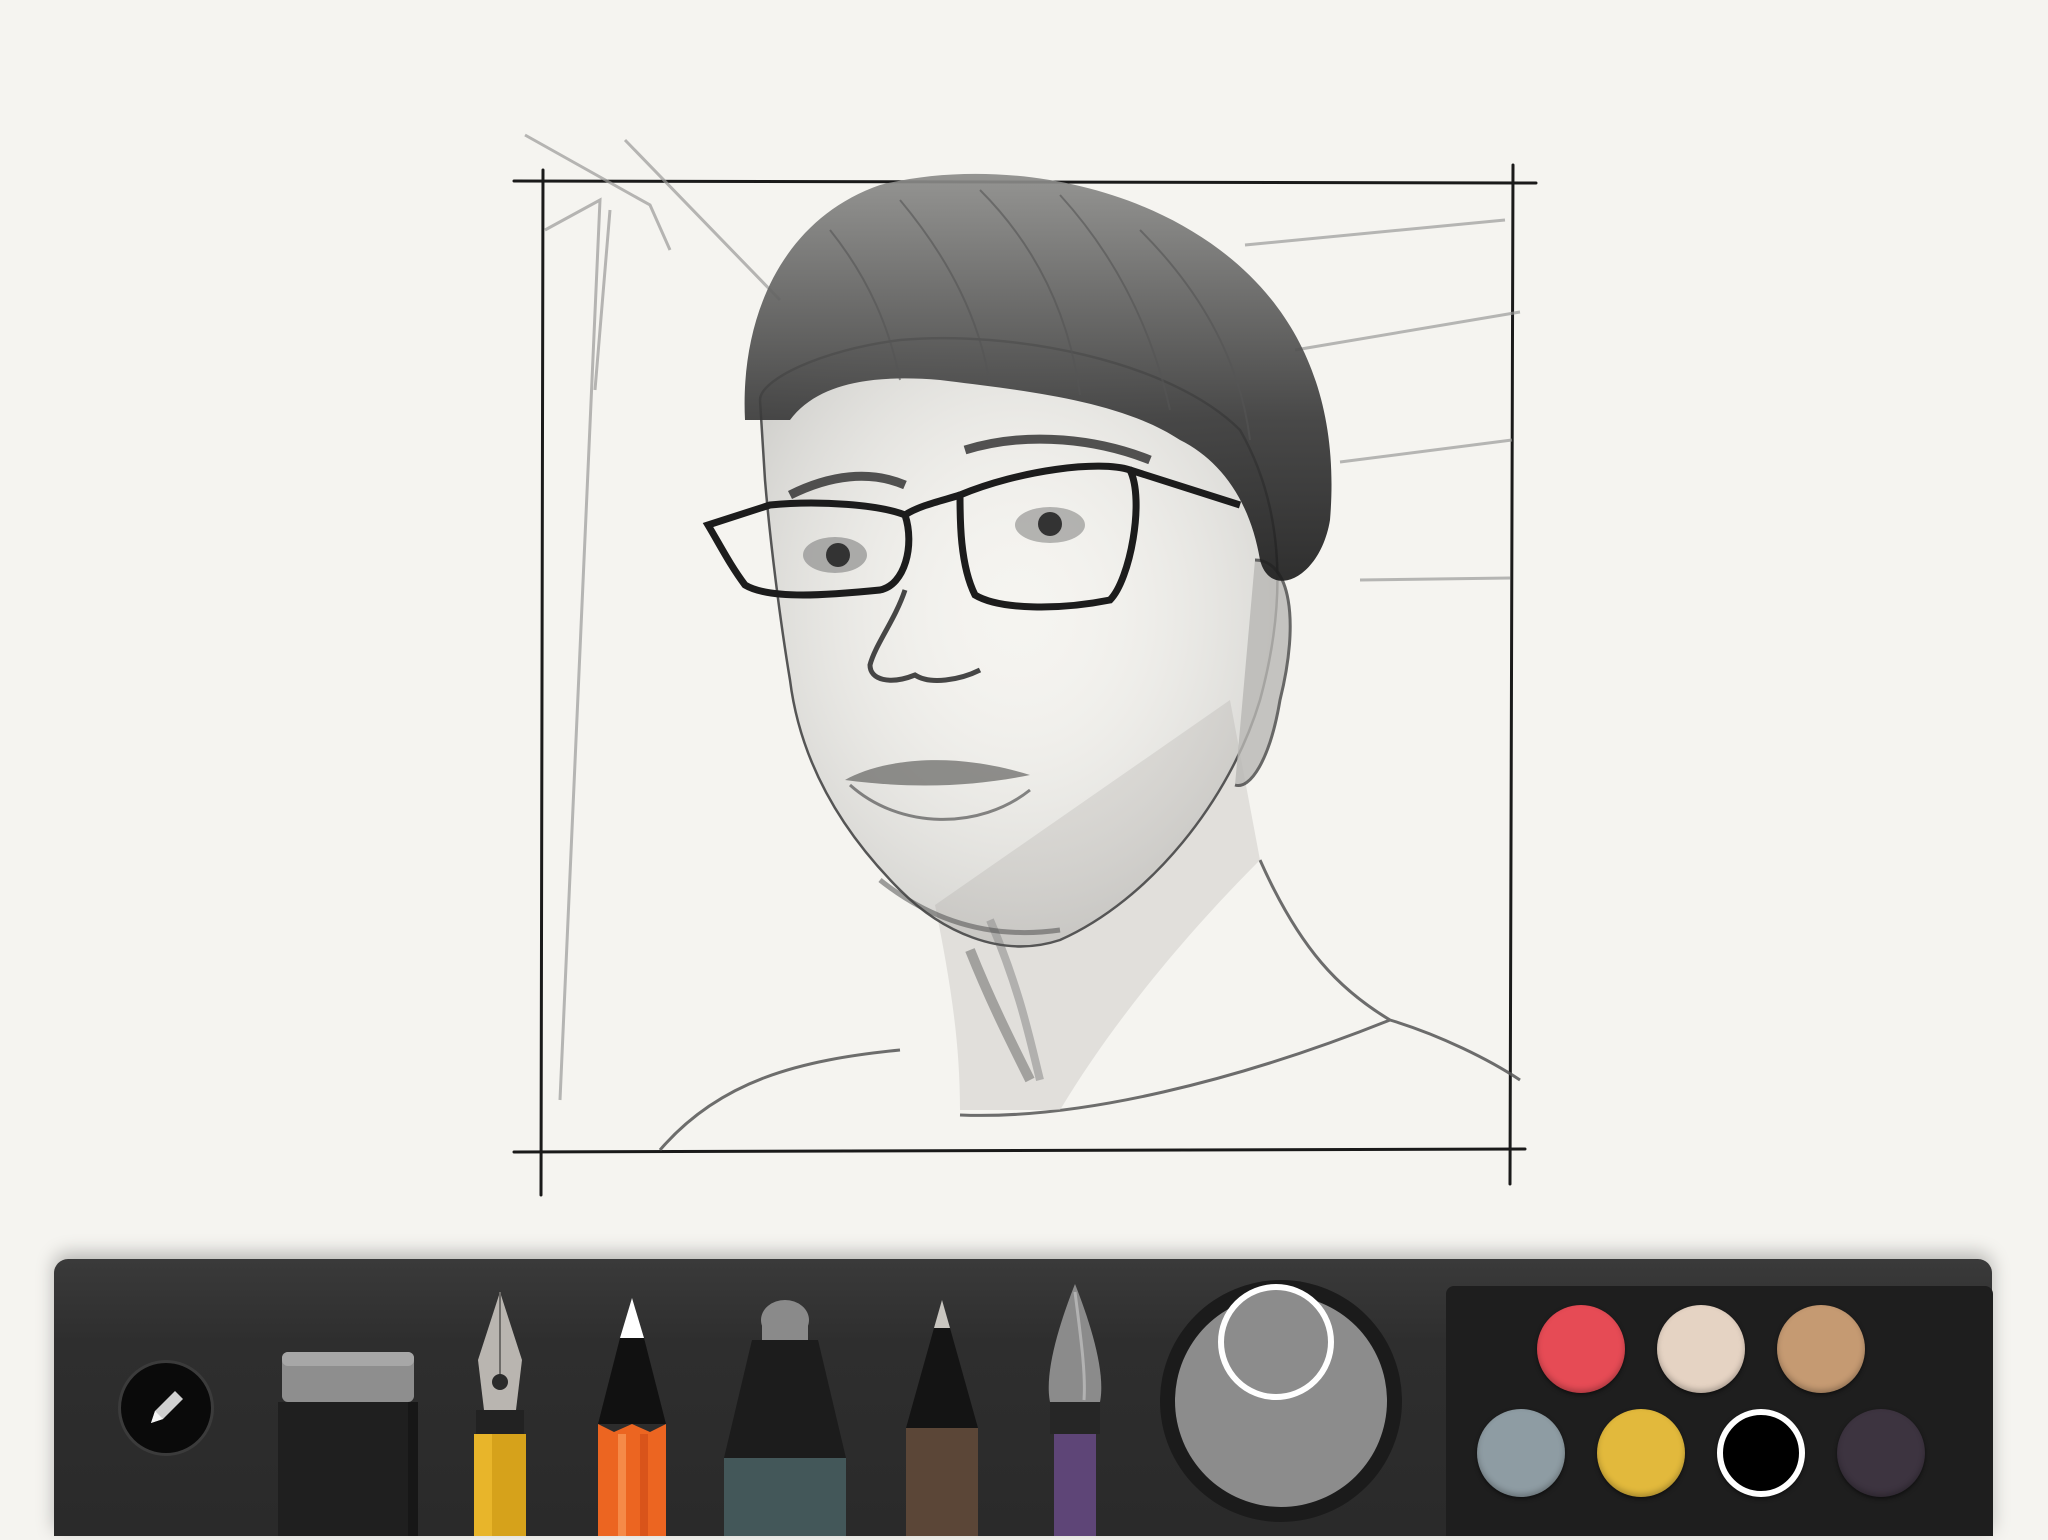  What do you see at coordinates (1701, 1349) in the screenshot?
I see `swatch-skin-light` at bounding box center [1701, 1349].